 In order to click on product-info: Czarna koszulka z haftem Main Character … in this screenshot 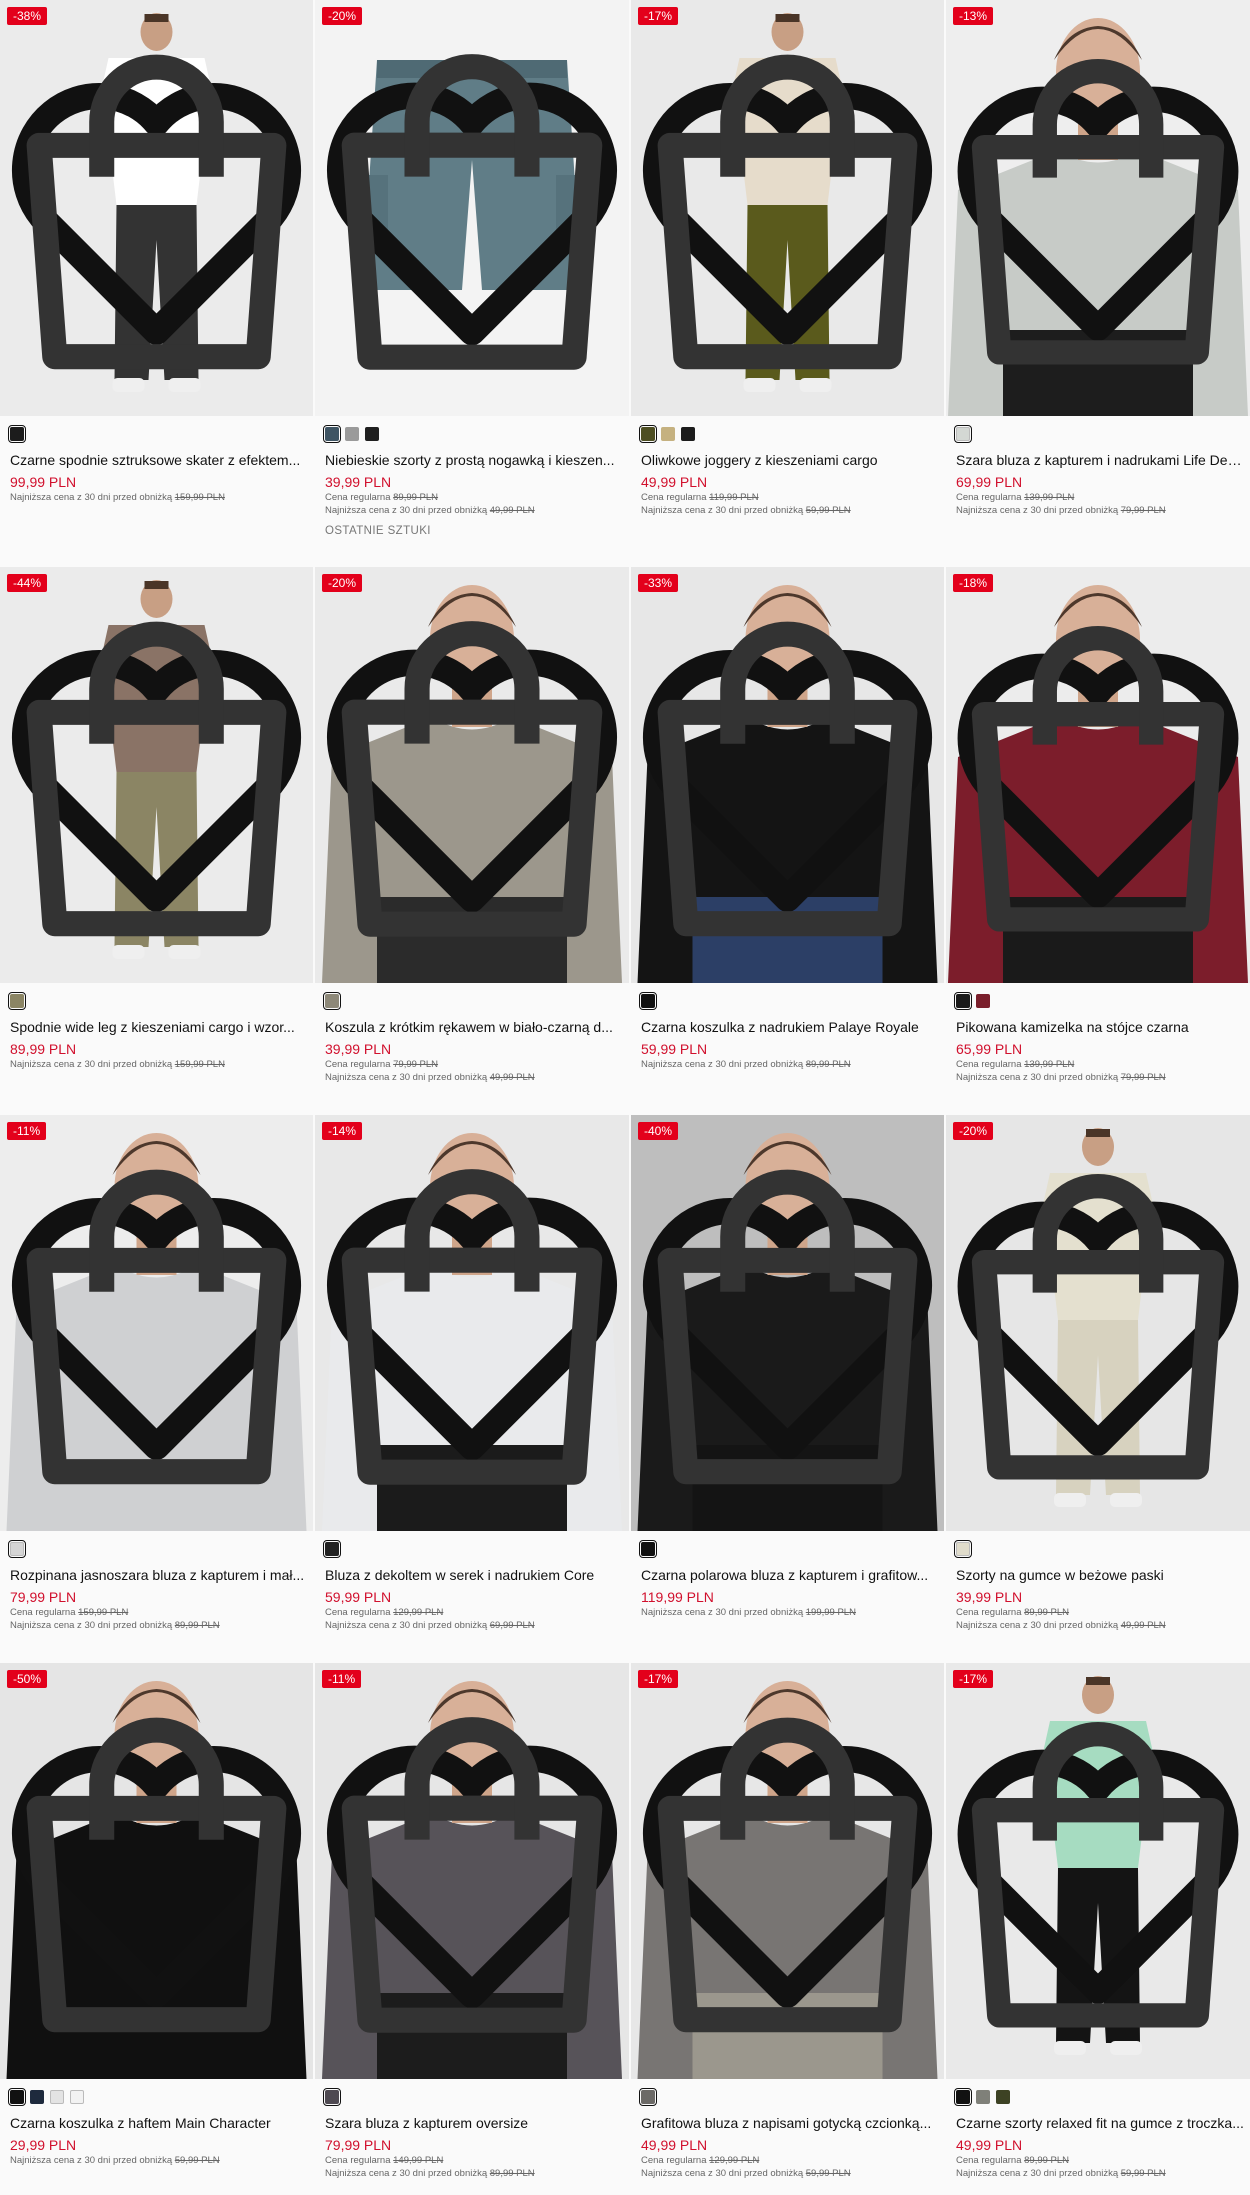, I will do `click(157, 2127)`.